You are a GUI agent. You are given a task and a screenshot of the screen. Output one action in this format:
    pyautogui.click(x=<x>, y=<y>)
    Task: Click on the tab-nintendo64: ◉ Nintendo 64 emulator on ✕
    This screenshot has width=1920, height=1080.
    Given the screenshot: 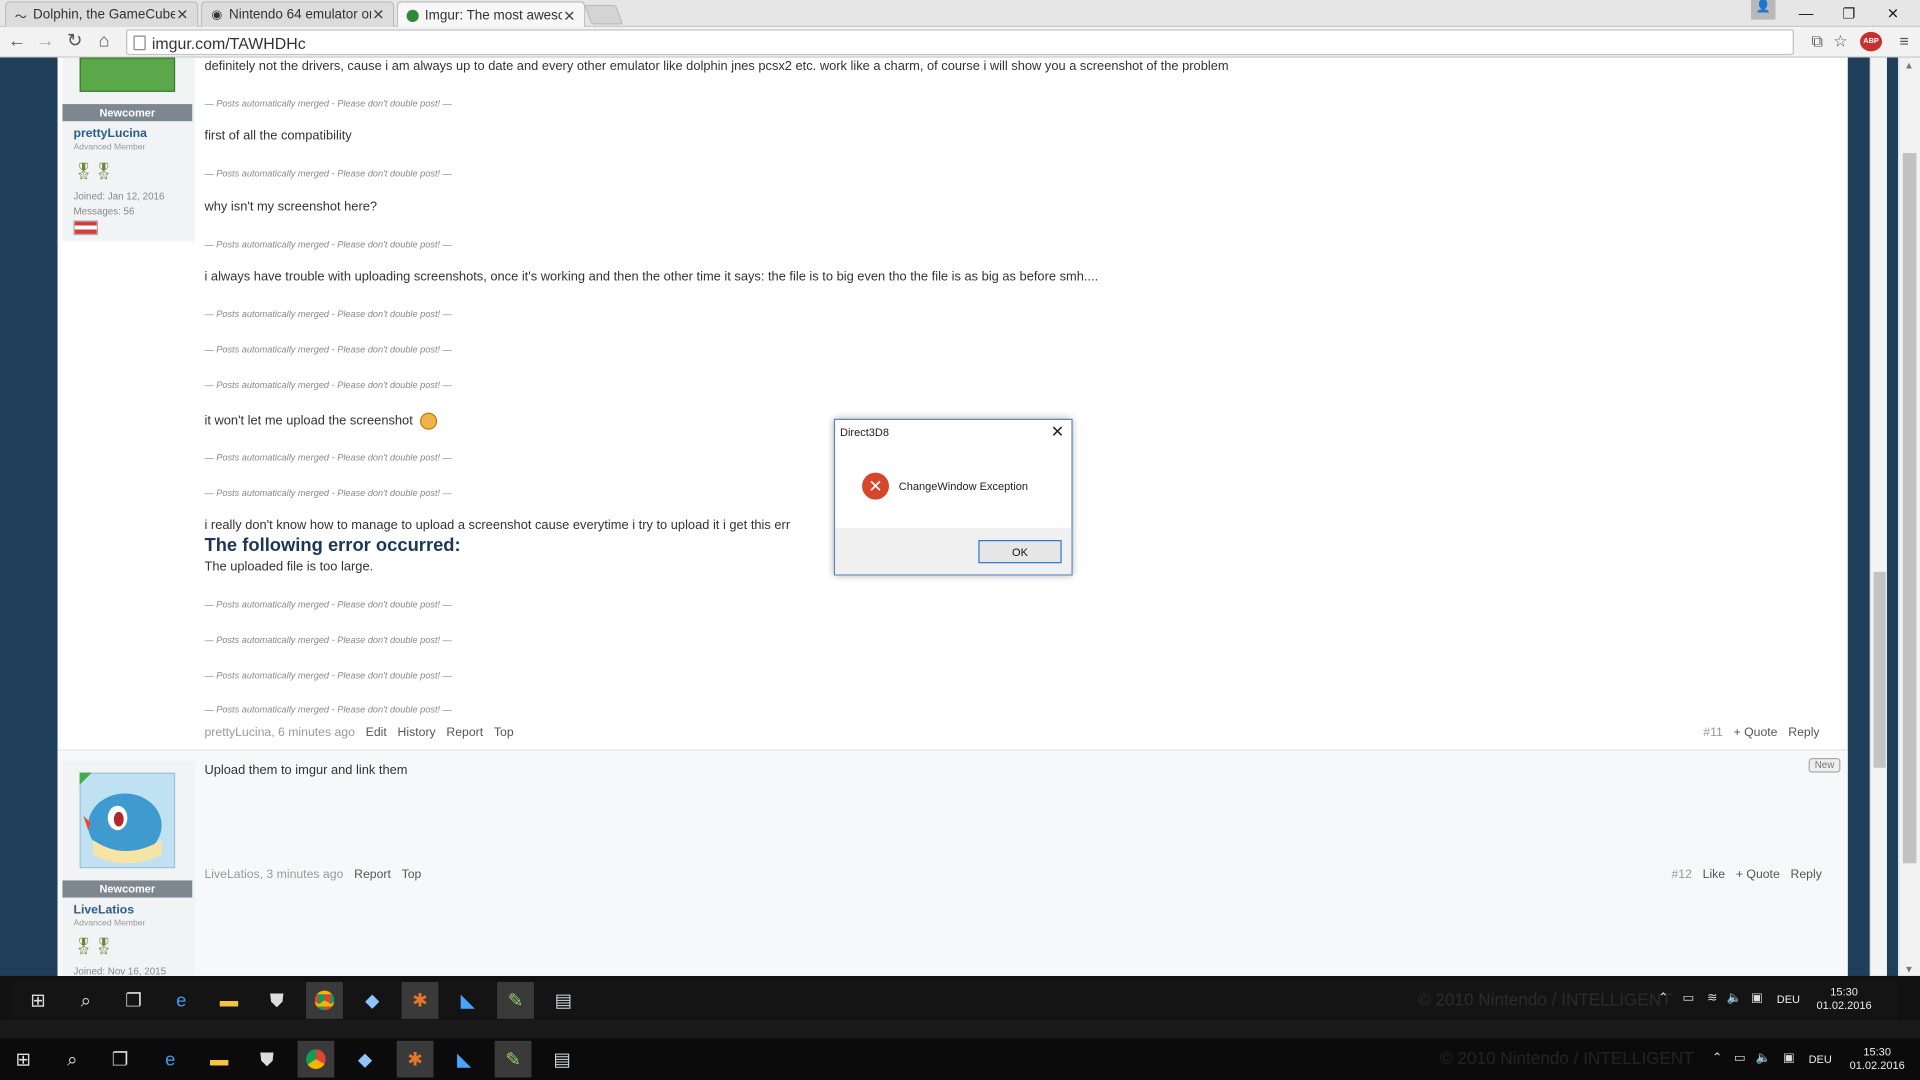 What is the action you would take?
    pyautogui.click(x=297, y=14)
    